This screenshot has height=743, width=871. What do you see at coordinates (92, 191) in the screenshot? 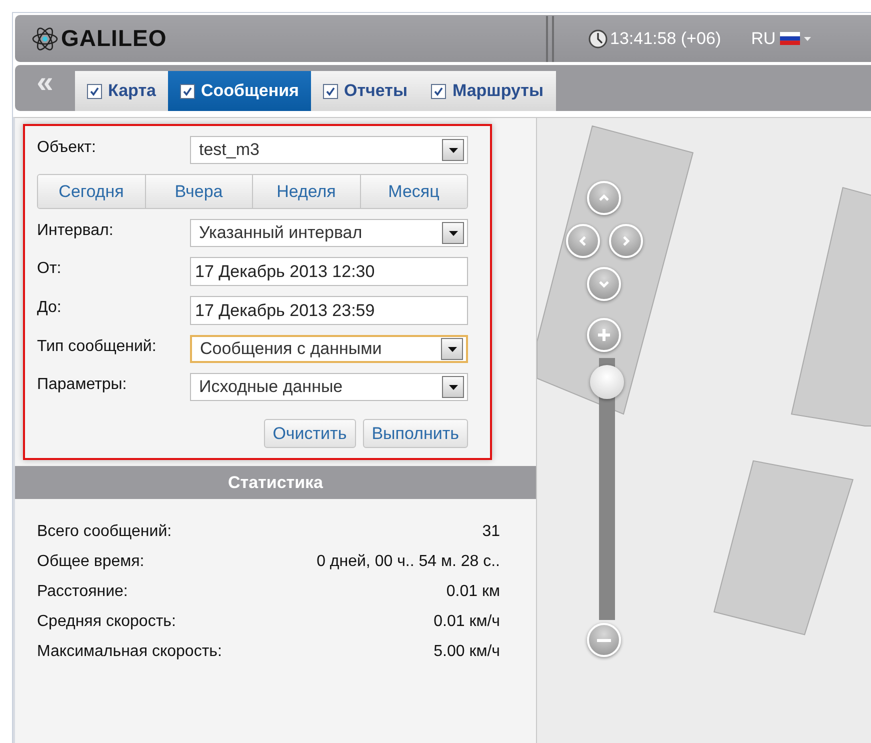
I see `period-button: Сегодня` at bounding box center [92, 191].